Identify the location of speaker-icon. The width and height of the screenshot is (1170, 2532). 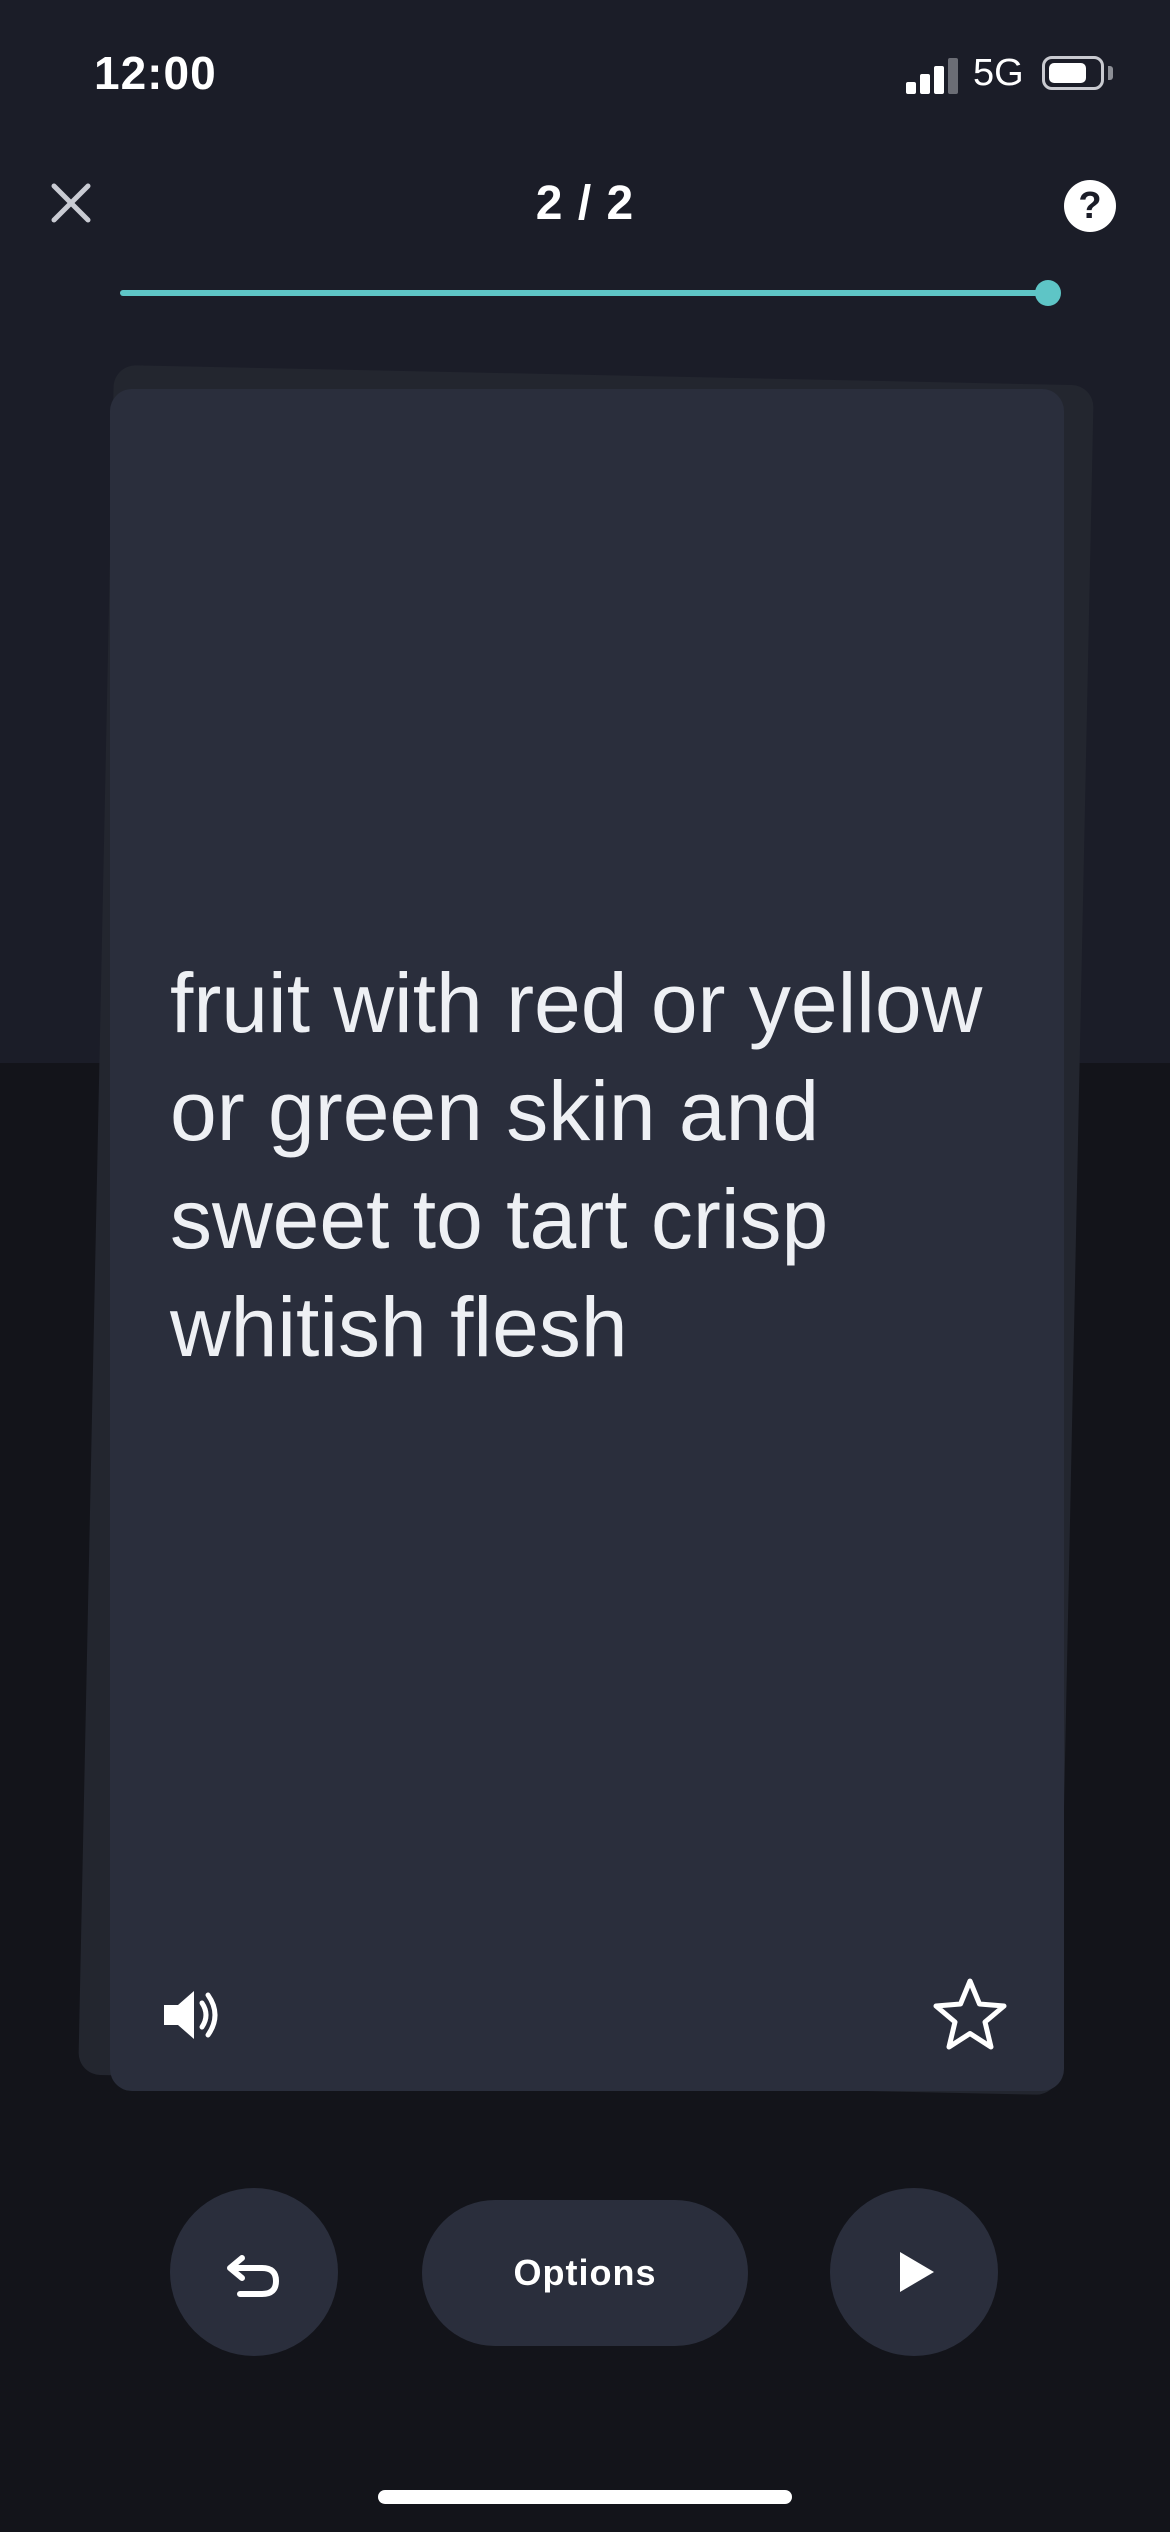
(191, 2015).